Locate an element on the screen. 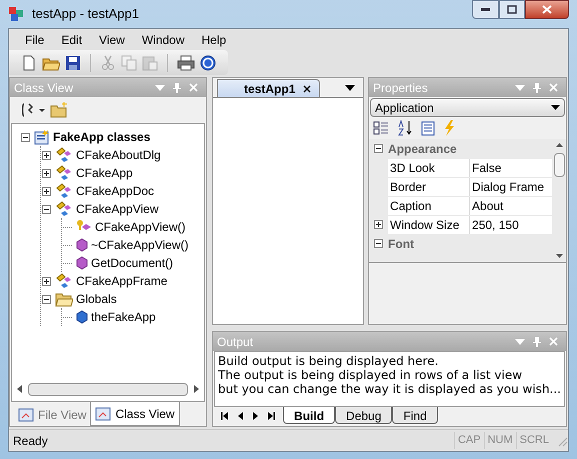 The image size is (577, 459). menu-item: Help is located at coordinates (214, 39).